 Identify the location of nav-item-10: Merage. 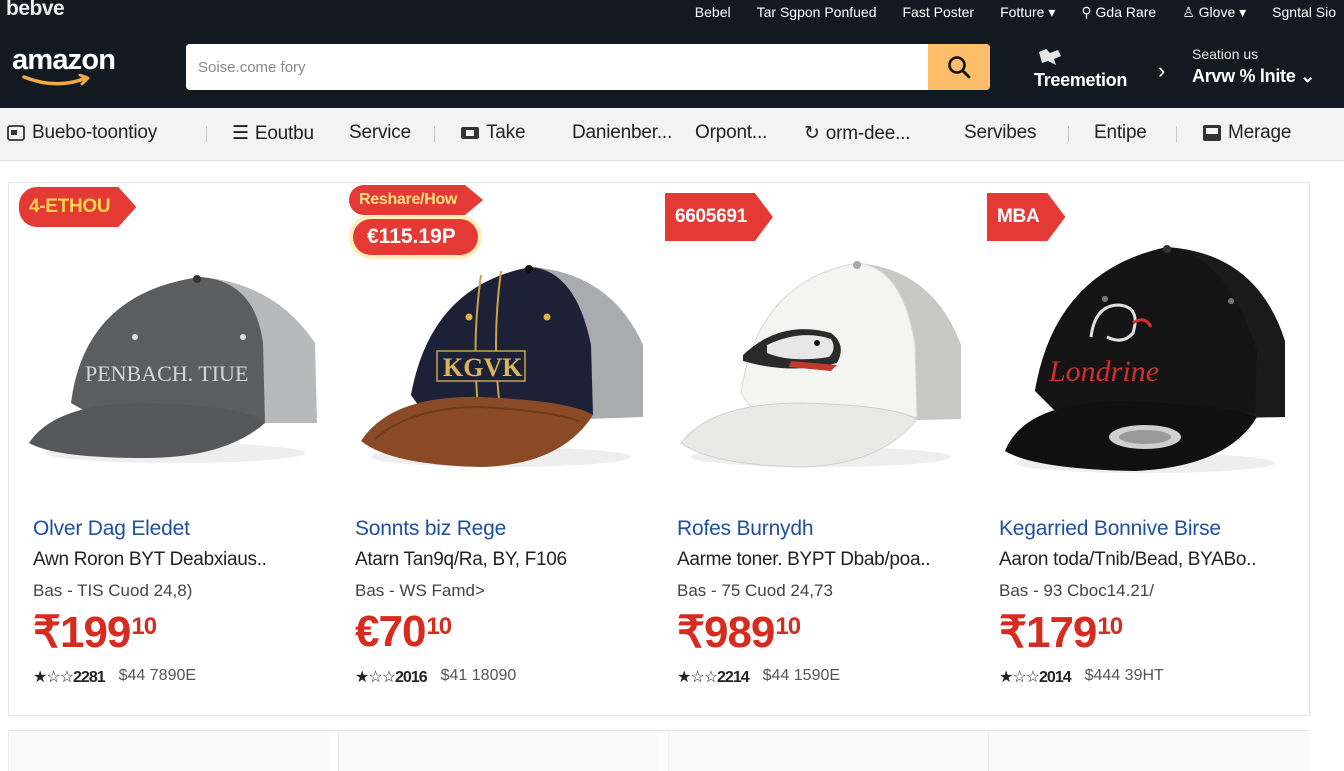
(1246, 133).